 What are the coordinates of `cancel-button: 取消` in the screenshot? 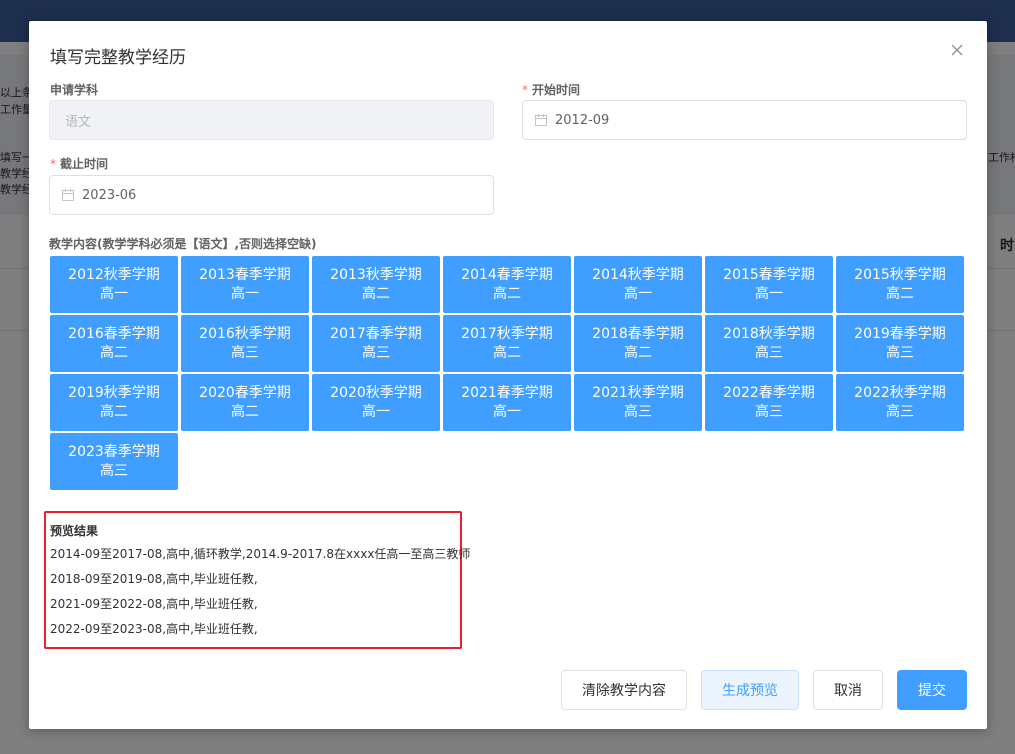 It's located at (848, 690).